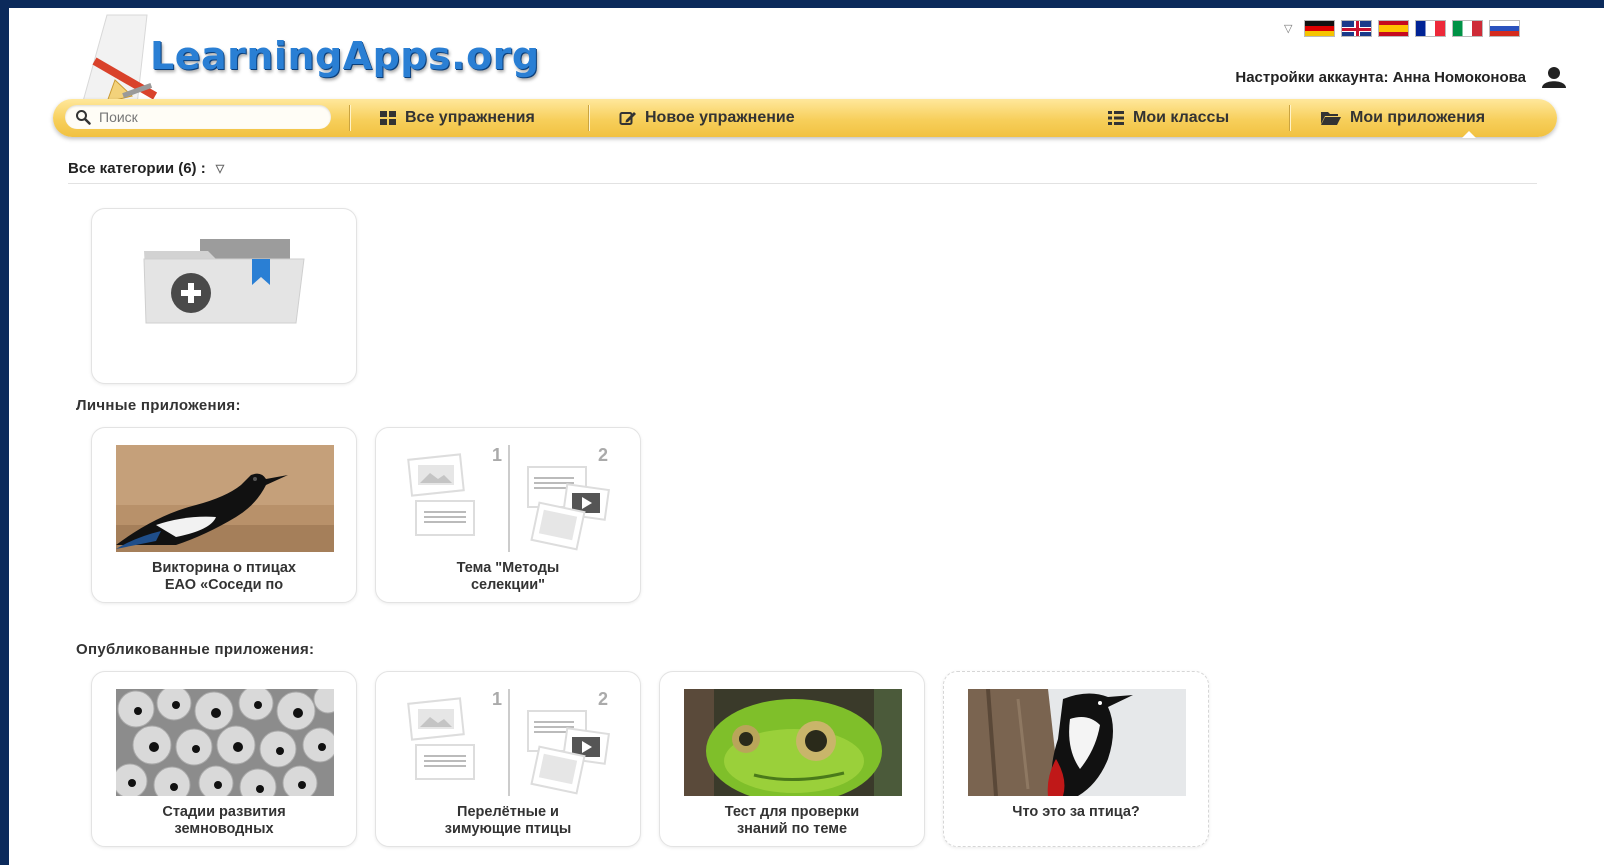 This screenshot has width=1604, height=865. I want to click on app-thumbnail-frog, so click(793, 742).